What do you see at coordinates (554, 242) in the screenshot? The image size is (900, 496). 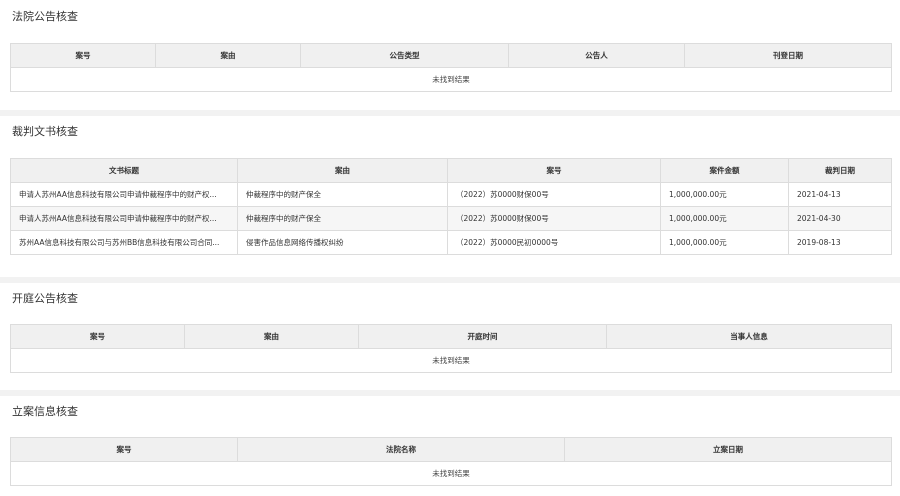 I see `case-number-cell: （2022）苏0000民初0000号` at bounding box center [554, 242].